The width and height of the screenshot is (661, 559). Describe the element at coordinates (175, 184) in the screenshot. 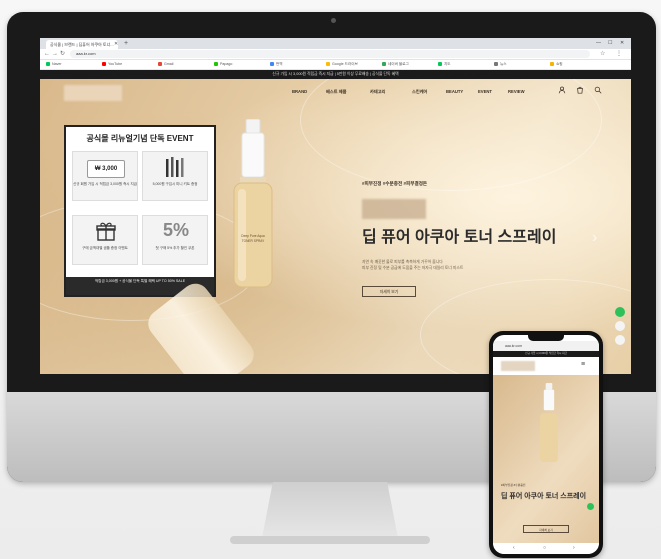

I see `event-cell-caption: 5,000원 구입시 미니 키트 증정` at that location.